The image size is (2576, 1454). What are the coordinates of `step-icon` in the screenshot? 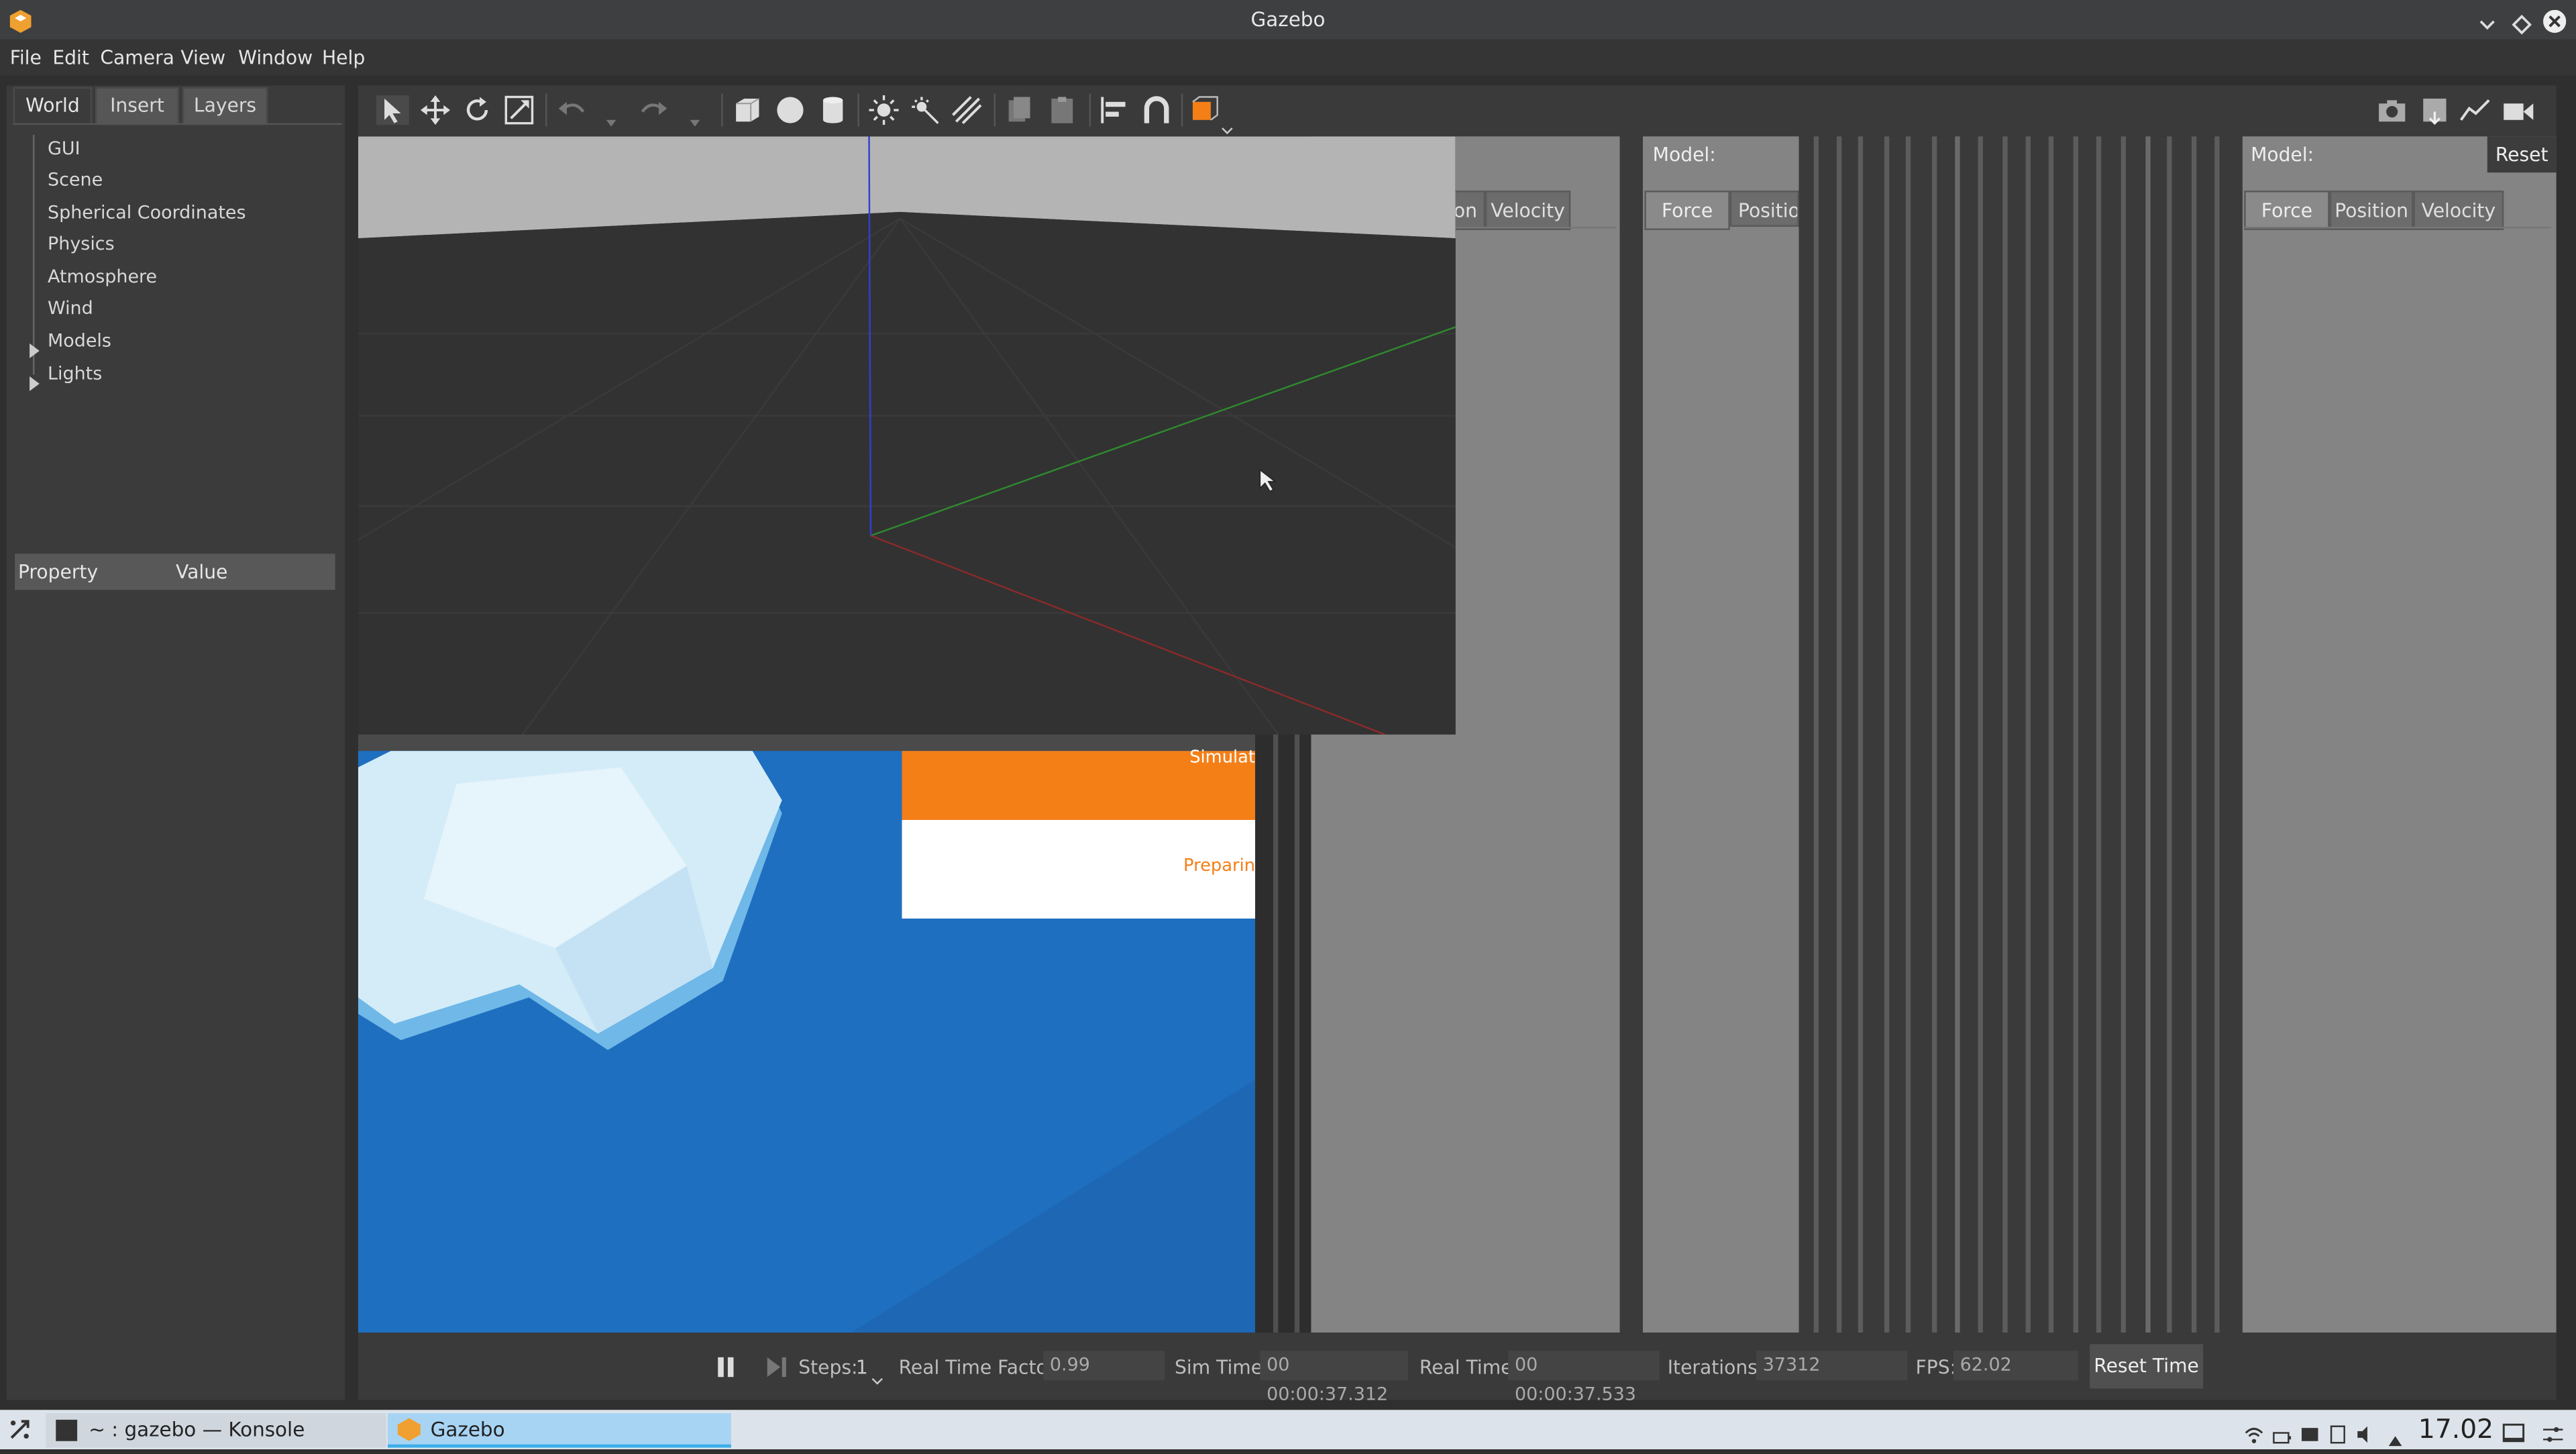 It's located at (776, 1366).